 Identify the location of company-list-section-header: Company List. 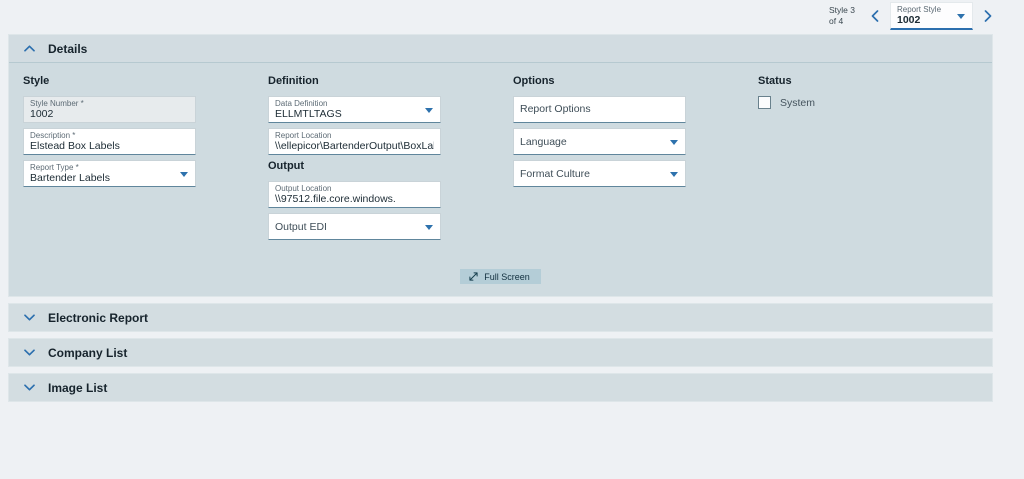
(500, 352).